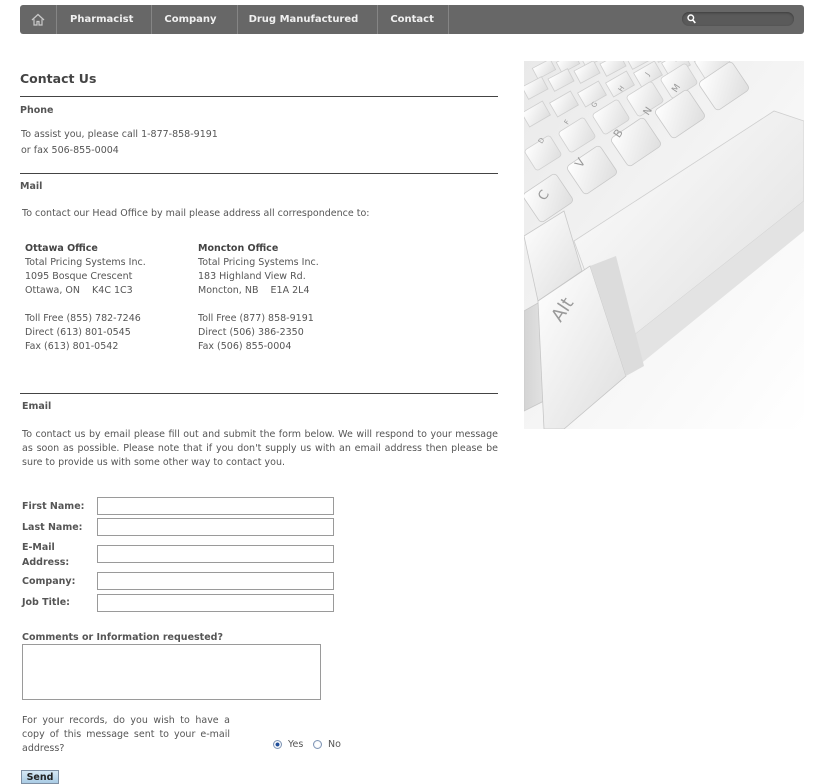 The height and width of the screenshot is (784, 822). What do you see at coordinates (296, 744) in the screenshot?
I see `yes-label: Yes` at bounding box center [296, 744].